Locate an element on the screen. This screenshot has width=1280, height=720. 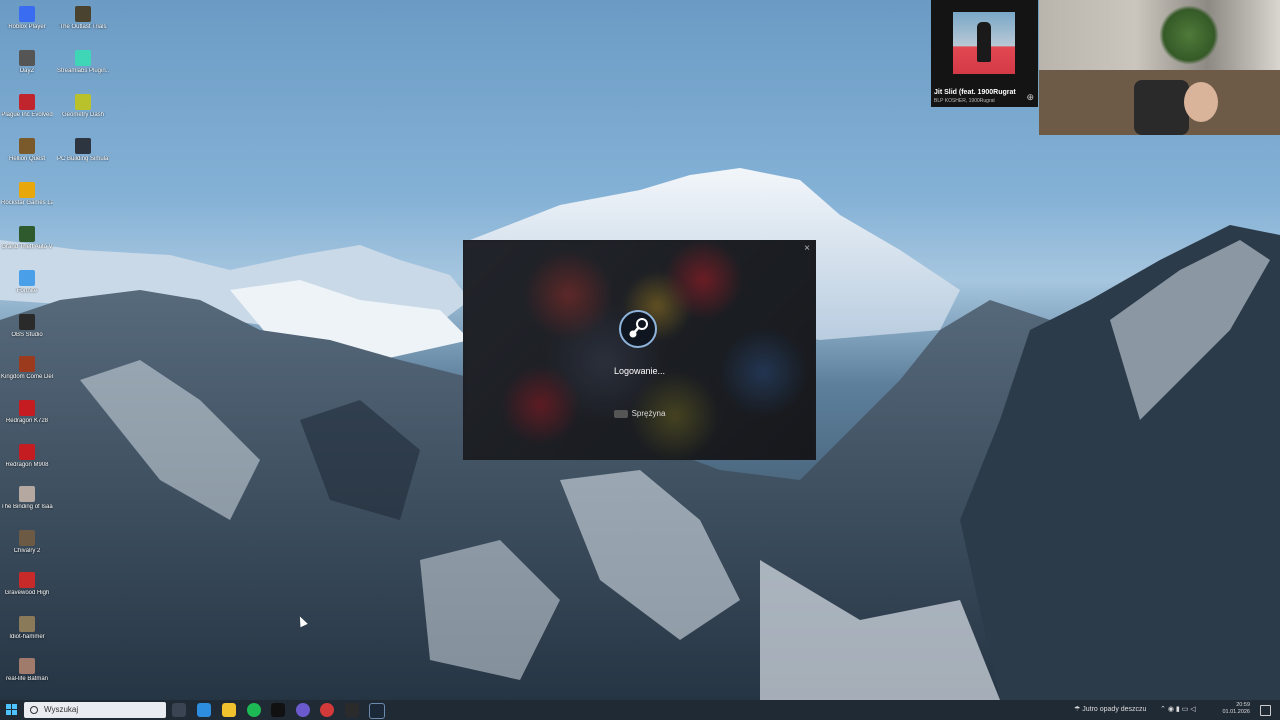
search-icon is located at coordinates (34, 710).